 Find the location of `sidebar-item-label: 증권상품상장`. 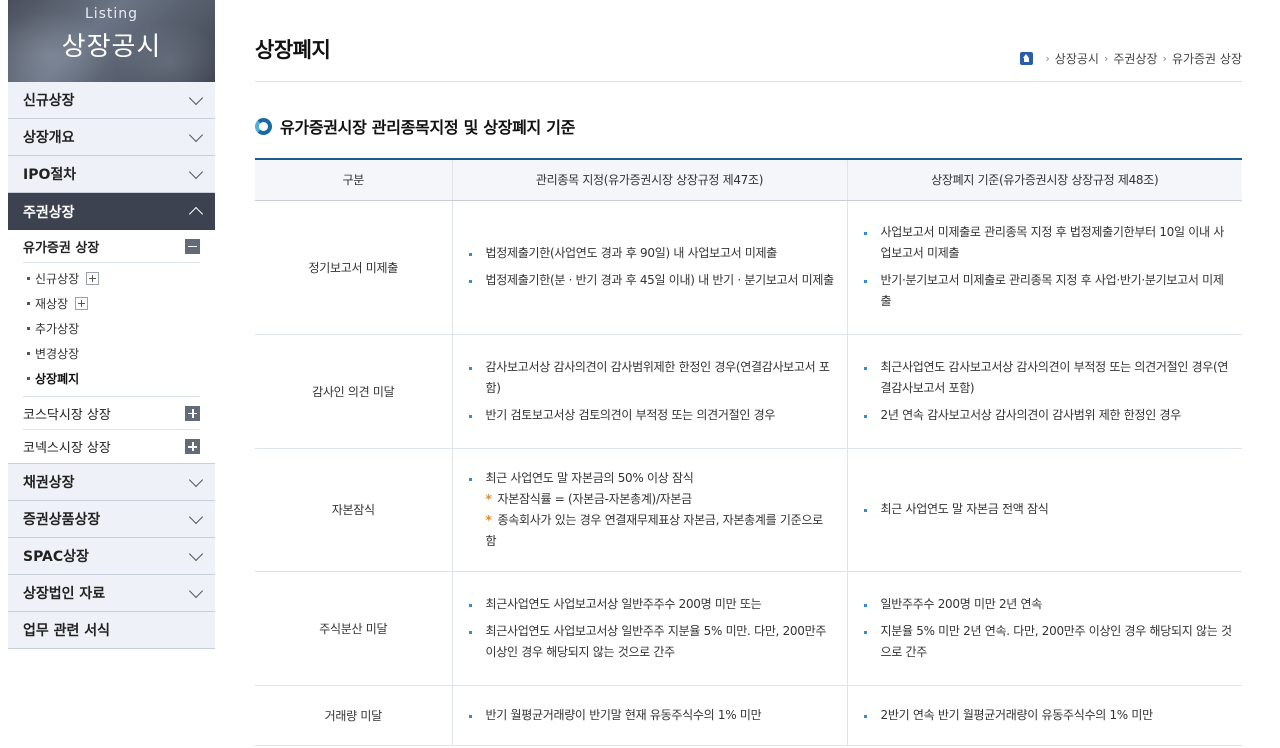

sidebar-item-label: 증권상품상장 is located at coordinates (62, 520).